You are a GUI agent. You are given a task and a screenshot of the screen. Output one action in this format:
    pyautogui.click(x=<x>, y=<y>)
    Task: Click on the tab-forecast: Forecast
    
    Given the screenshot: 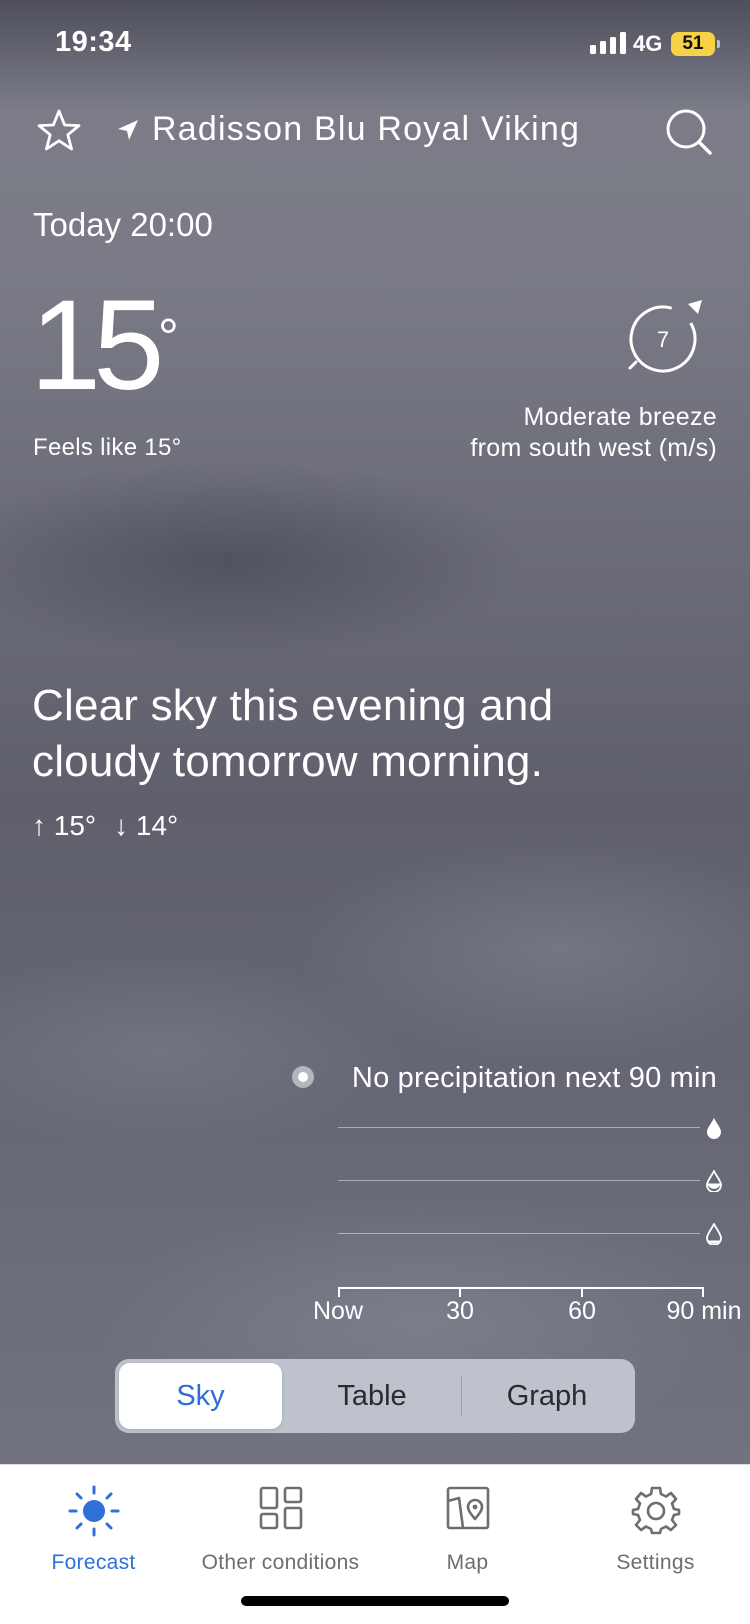 What is the action you would take?
    pyautogui.click(x=93, y=1525)
    